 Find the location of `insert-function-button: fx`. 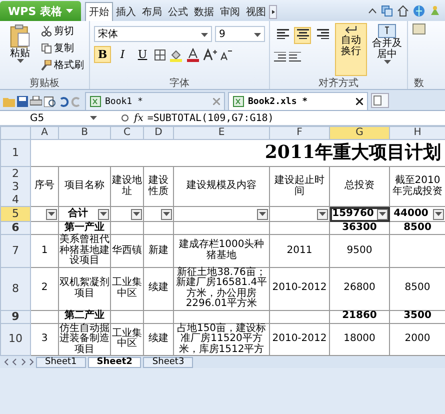

insert-function-button: fx is located at coordinates (139, 118).